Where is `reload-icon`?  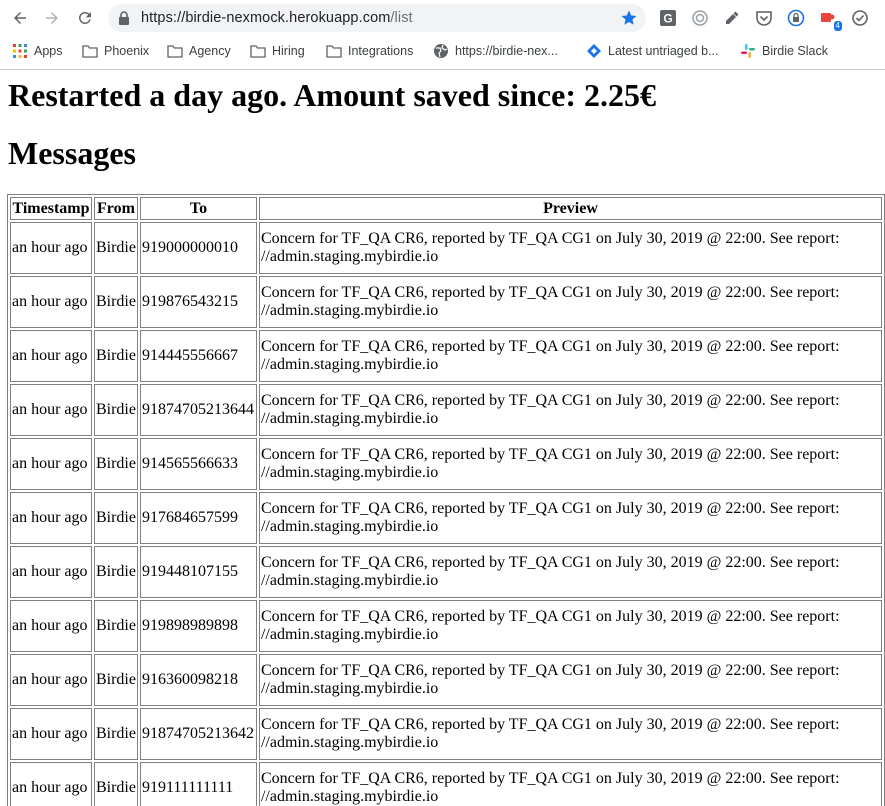 reload-icon is located at coordinates (84, 17).